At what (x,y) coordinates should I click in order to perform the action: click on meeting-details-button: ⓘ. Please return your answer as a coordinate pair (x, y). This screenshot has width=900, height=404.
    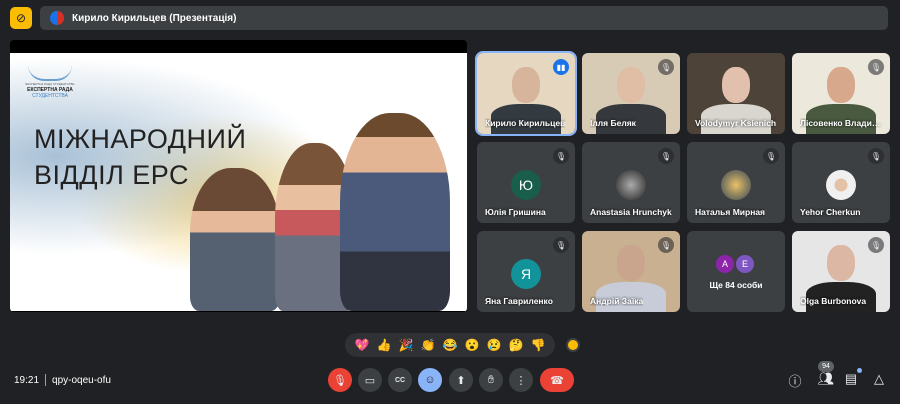
    Looking at the image, I should click on (795, 380).